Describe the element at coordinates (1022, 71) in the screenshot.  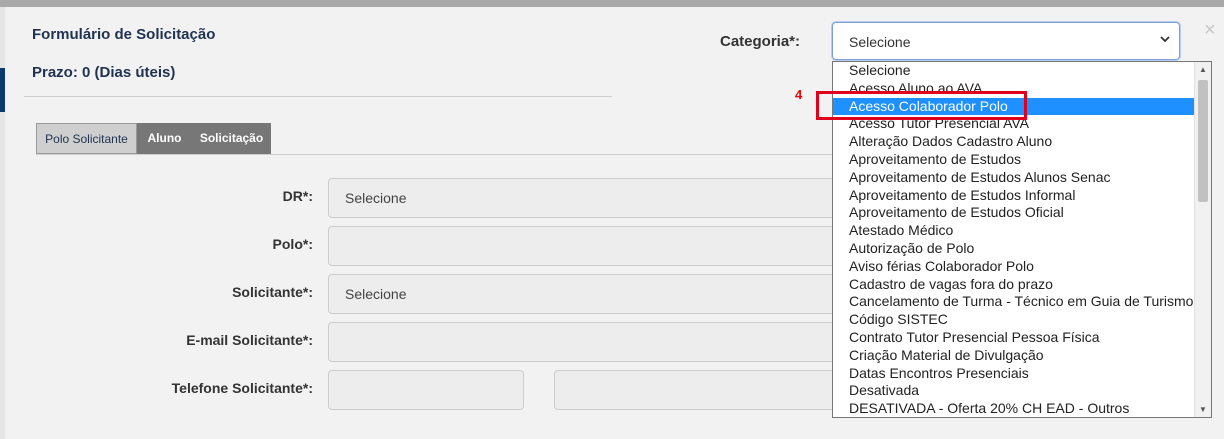
I see `dropdown-option: Selecione` at that location.